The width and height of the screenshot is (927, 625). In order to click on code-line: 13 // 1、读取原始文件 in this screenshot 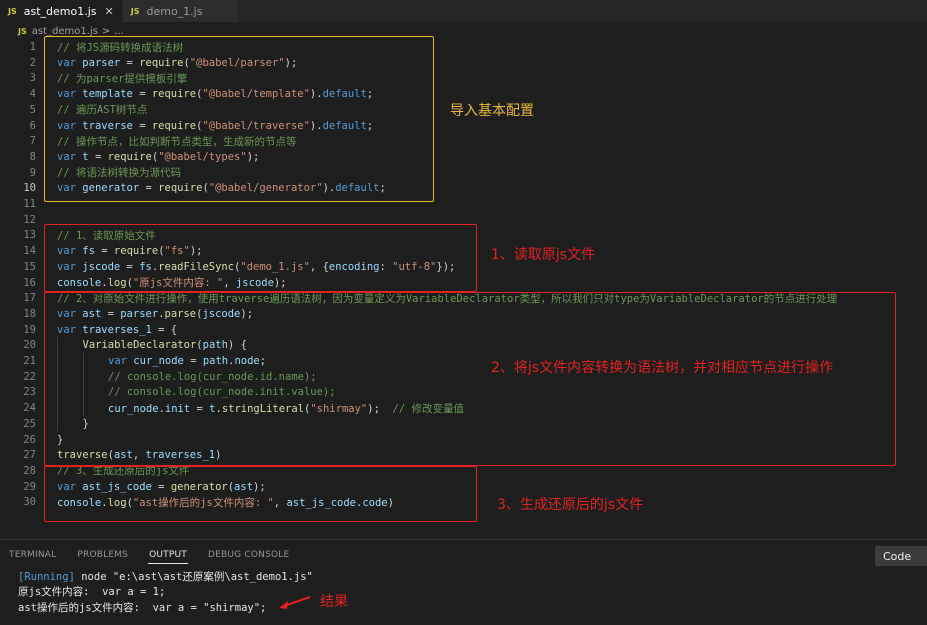, I will do `click(463, 235)`.